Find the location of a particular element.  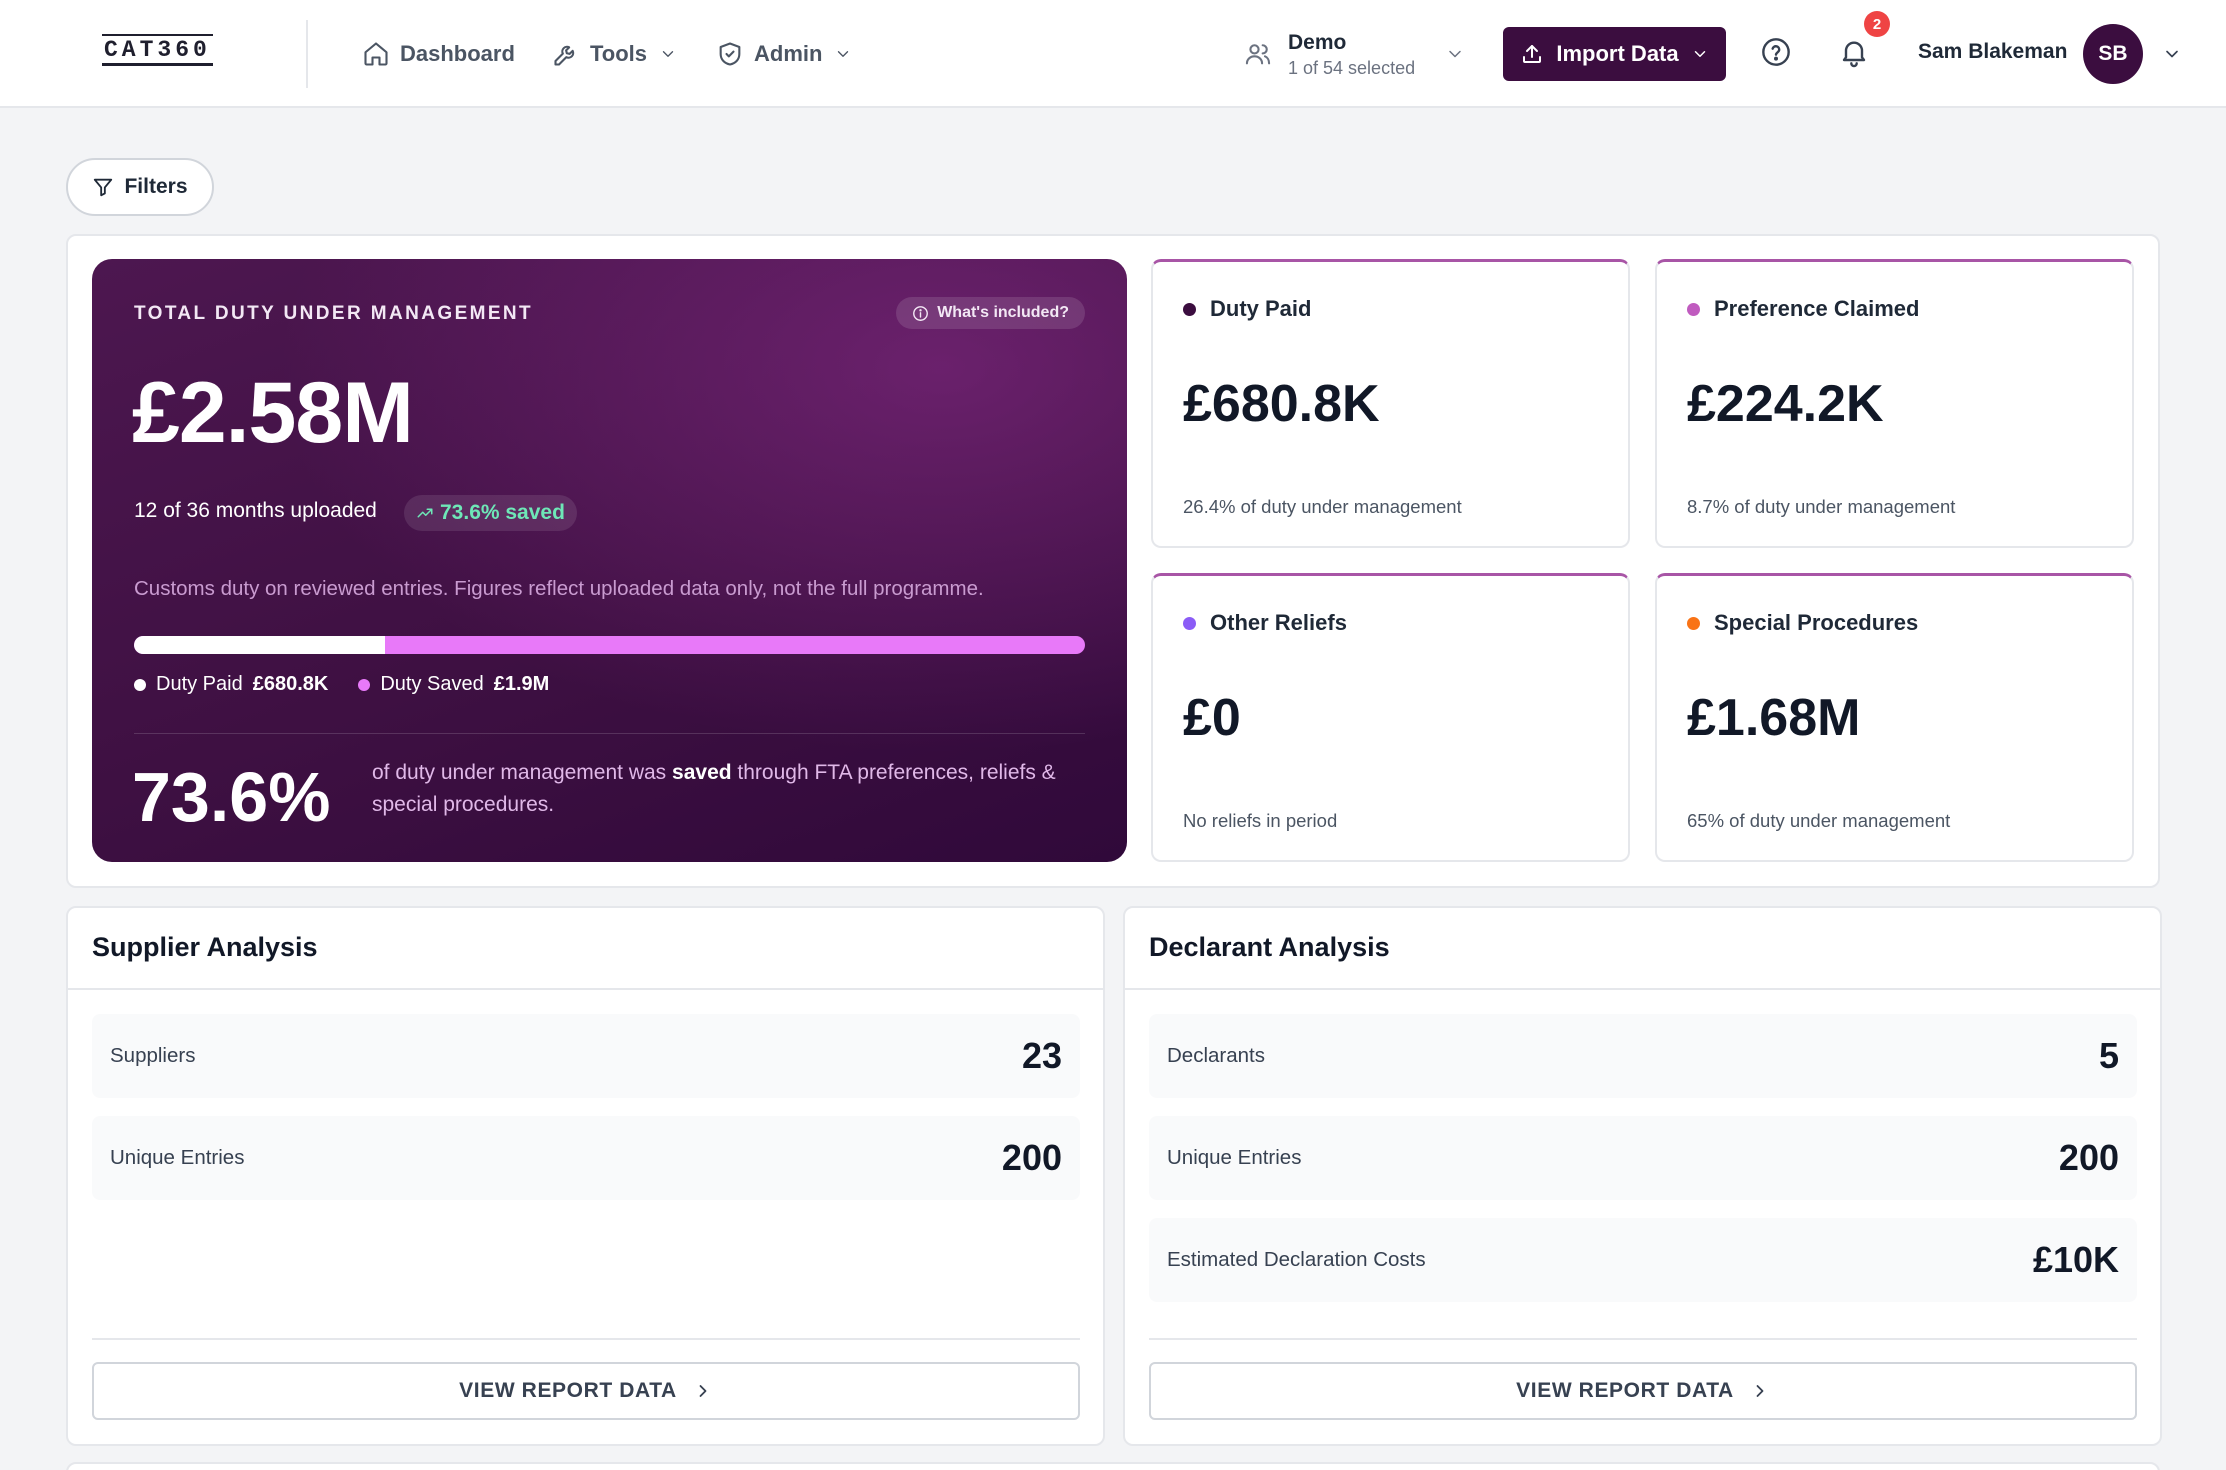

saved-percentage: 73.6% is located at coordinates (231, 797).